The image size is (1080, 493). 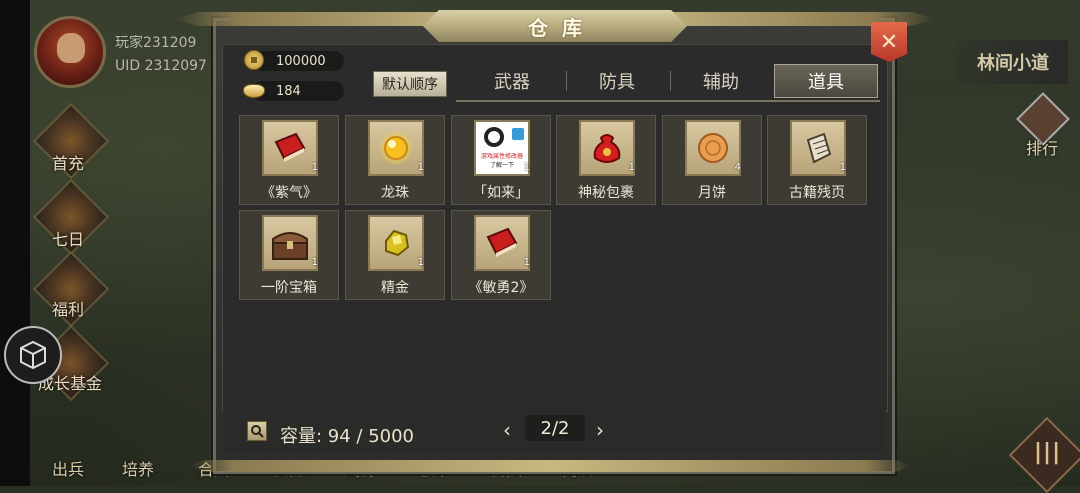 I want to click on panda-meme-text: 游戏属性修改器, so click(x=501, y=156).